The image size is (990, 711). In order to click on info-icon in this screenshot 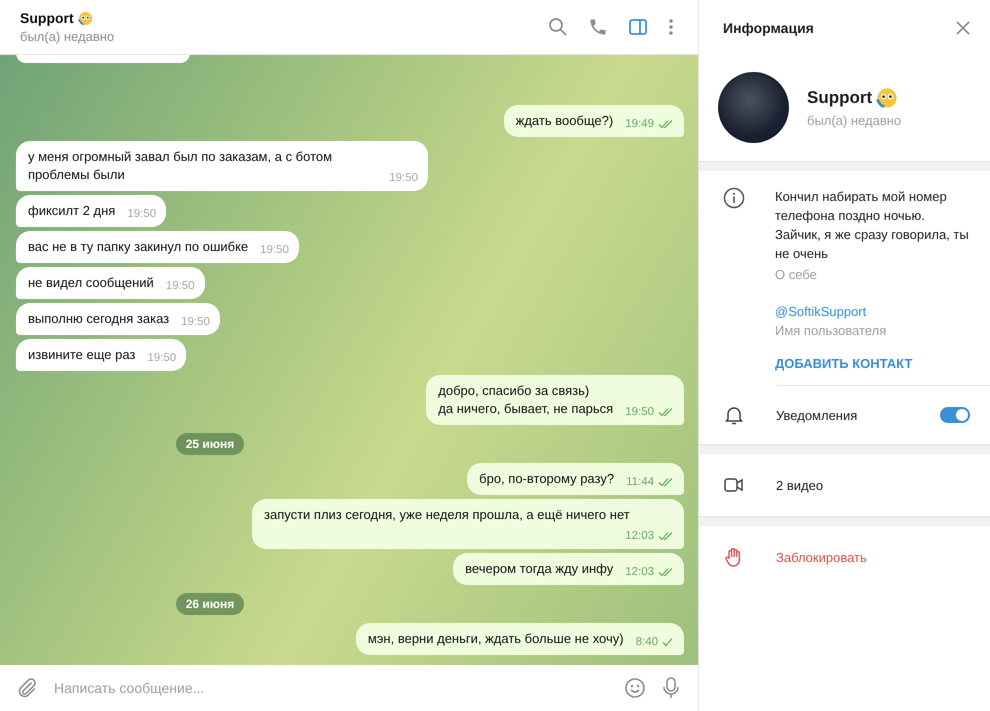, I will do `click(734, 198)`.